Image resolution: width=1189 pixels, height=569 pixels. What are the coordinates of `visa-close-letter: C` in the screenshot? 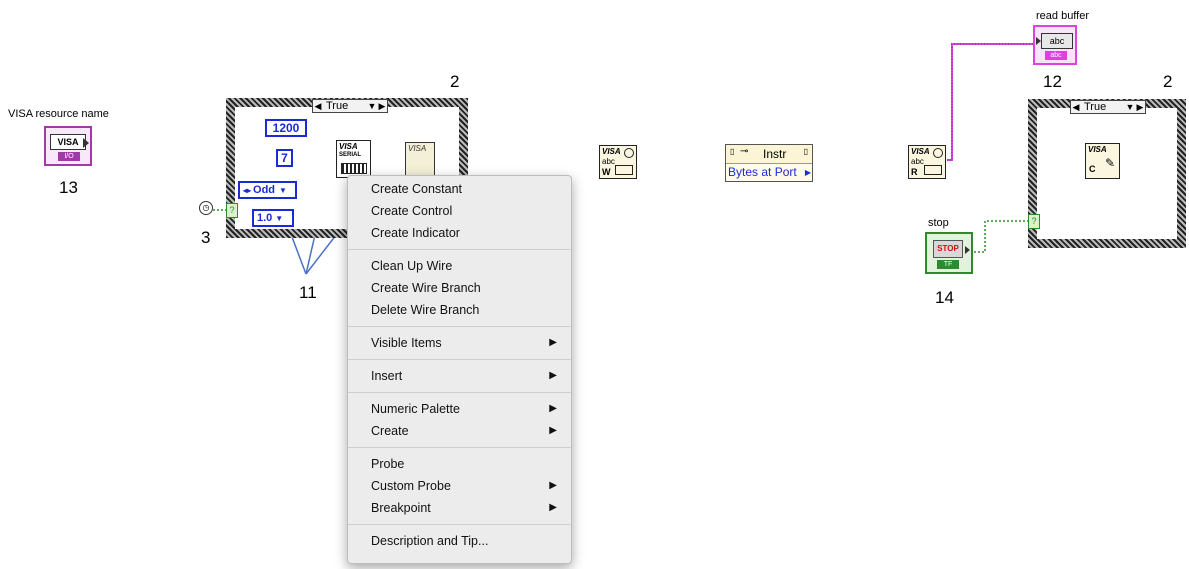 It's located at (1092, 169).